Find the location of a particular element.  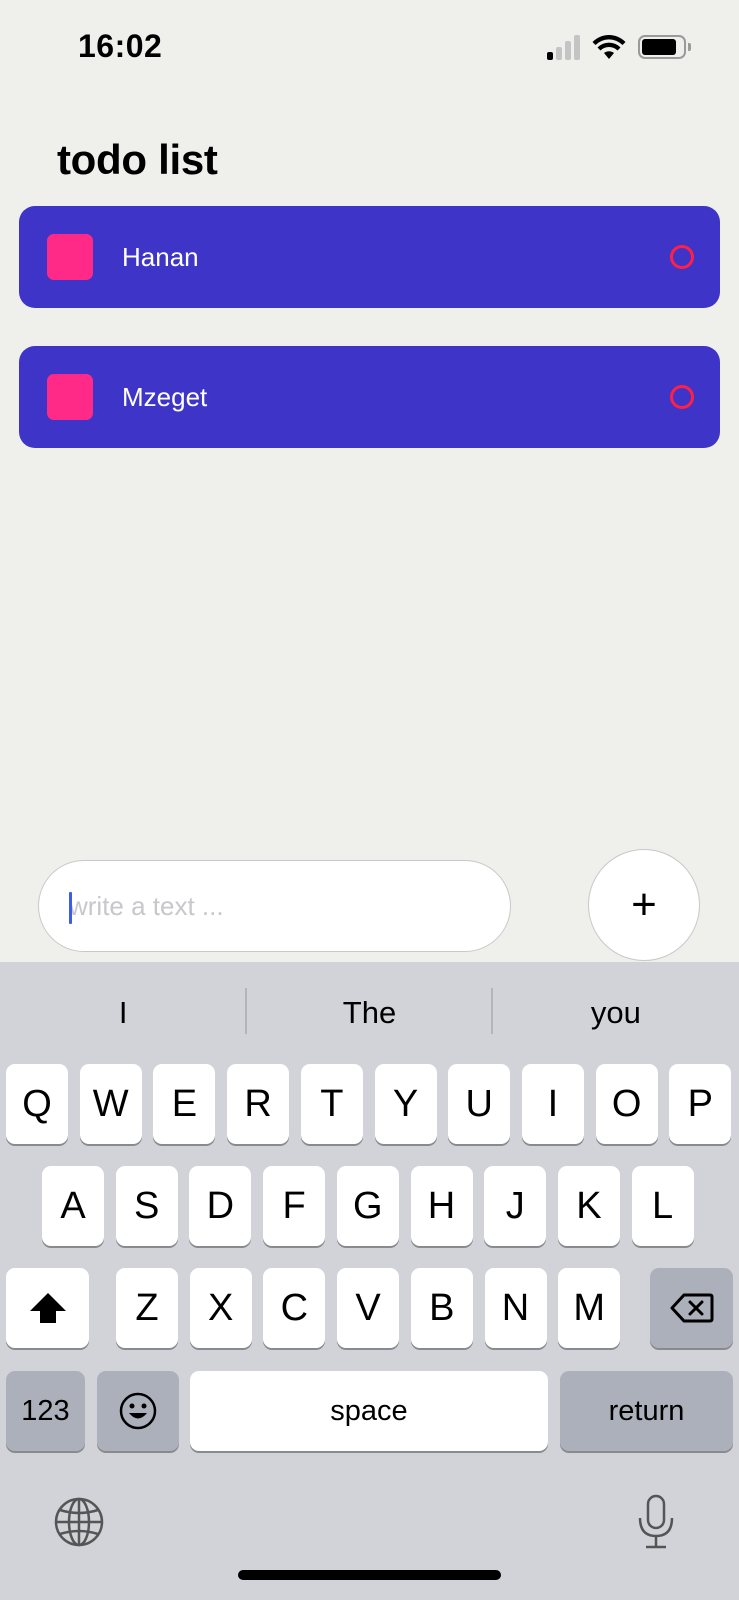

suggestion-item: I is located at coordinates (123, 1013).